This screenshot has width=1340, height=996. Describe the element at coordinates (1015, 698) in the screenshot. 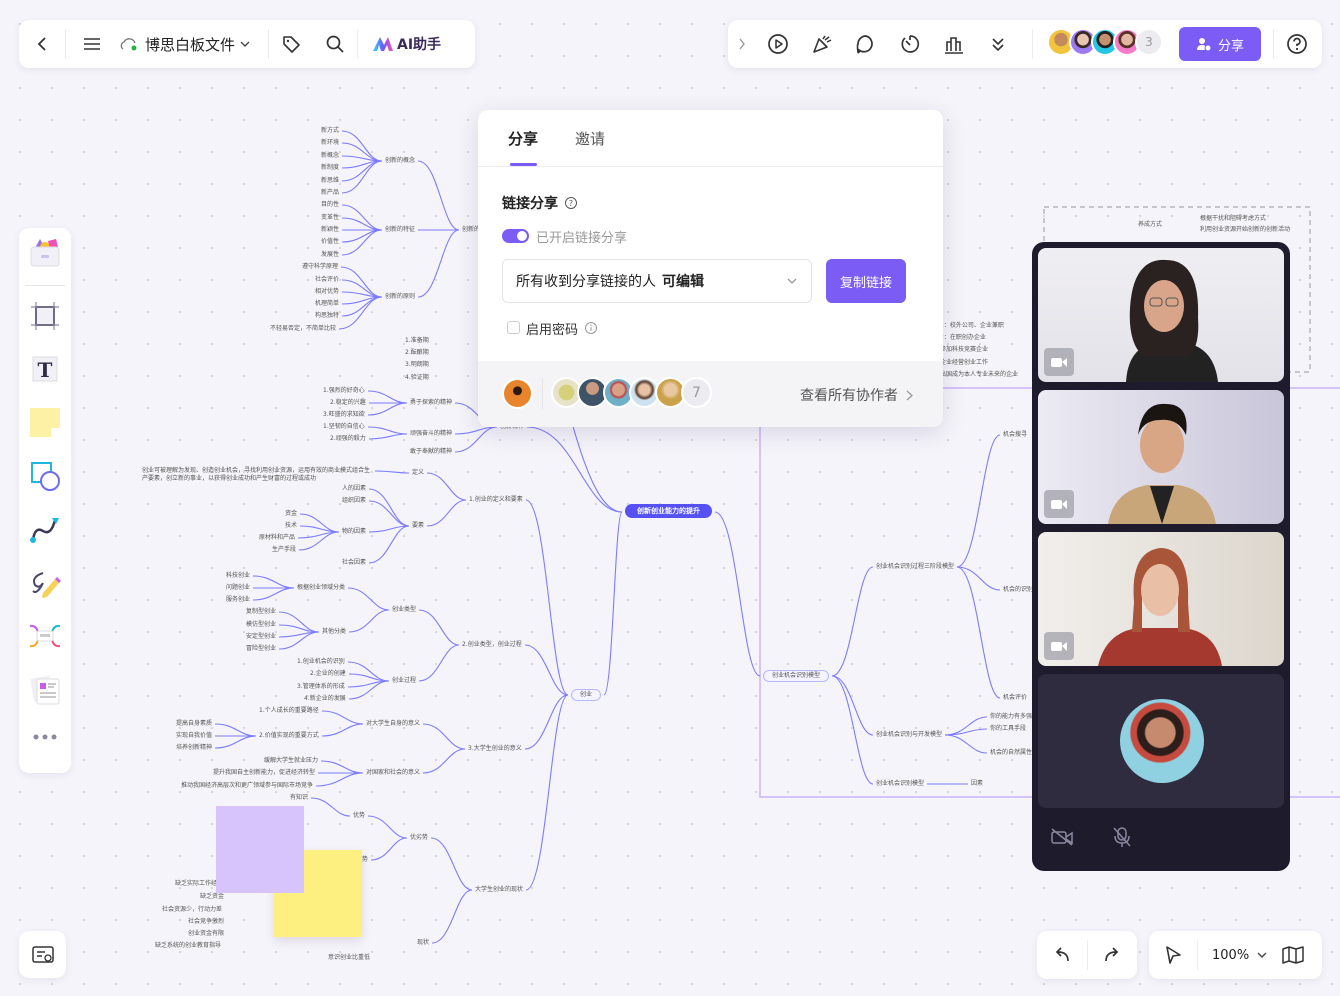

I see `mindmap-node: 机会评价` at that location.